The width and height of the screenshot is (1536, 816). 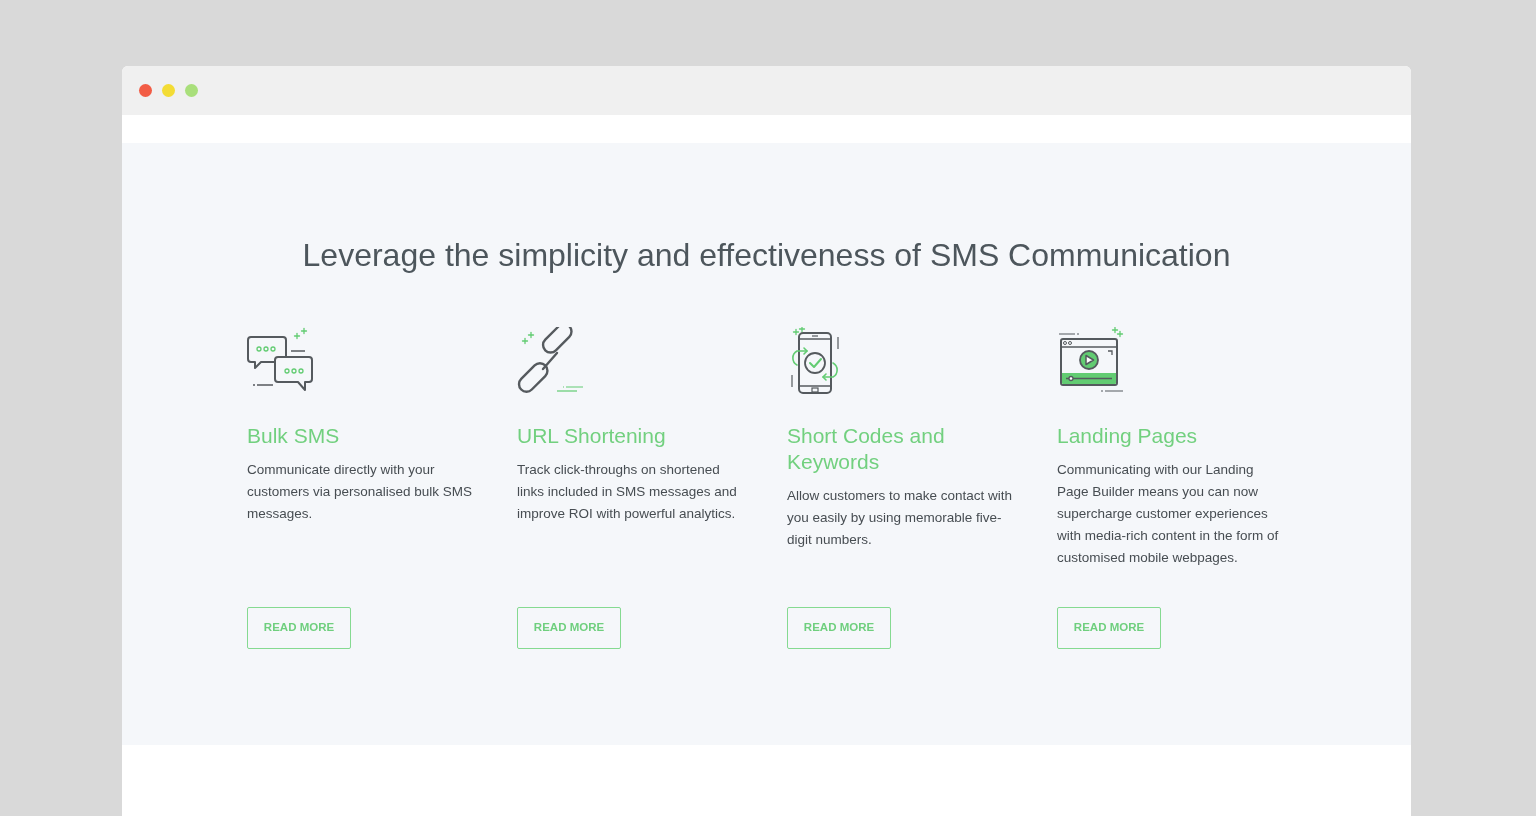 I want to click on feature-title: Bulk SMS, so click(x=294, y=436).